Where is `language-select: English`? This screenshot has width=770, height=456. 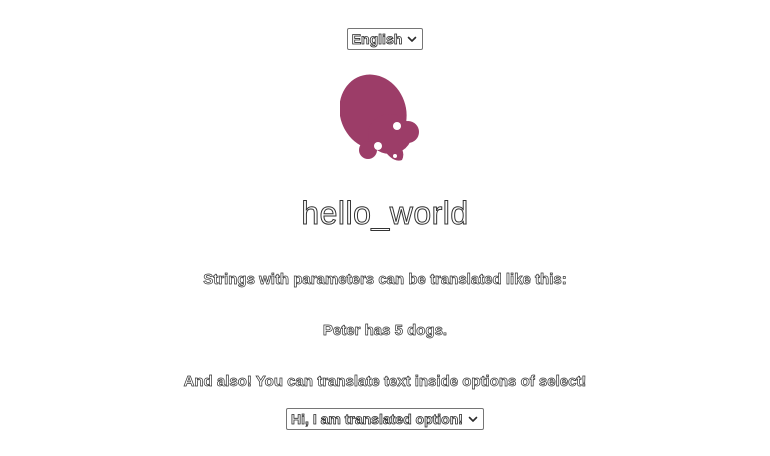 language-select: English is located at coordinates (385, 39).